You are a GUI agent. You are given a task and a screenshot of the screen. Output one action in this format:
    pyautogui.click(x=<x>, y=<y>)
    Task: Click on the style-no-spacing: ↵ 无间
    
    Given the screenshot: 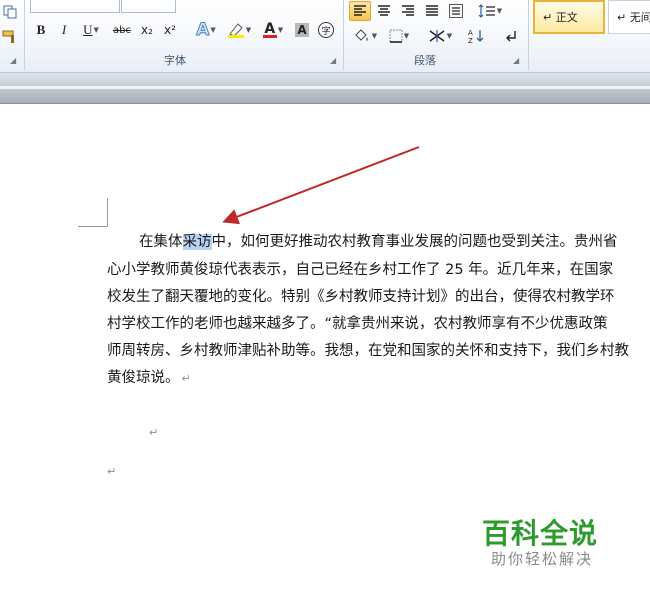 What is the action you would take?
    pyautogui.click(x=629, y=17)
    